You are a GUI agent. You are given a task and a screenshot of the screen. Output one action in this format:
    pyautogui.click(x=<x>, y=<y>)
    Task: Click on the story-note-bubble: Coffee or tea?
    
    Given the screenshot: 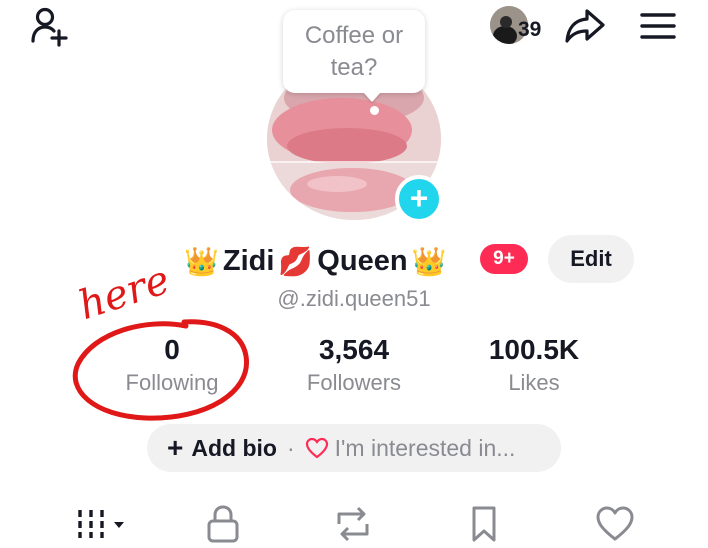 What is the action you would take?
    pyautogui.click(x=354, y=51)
    